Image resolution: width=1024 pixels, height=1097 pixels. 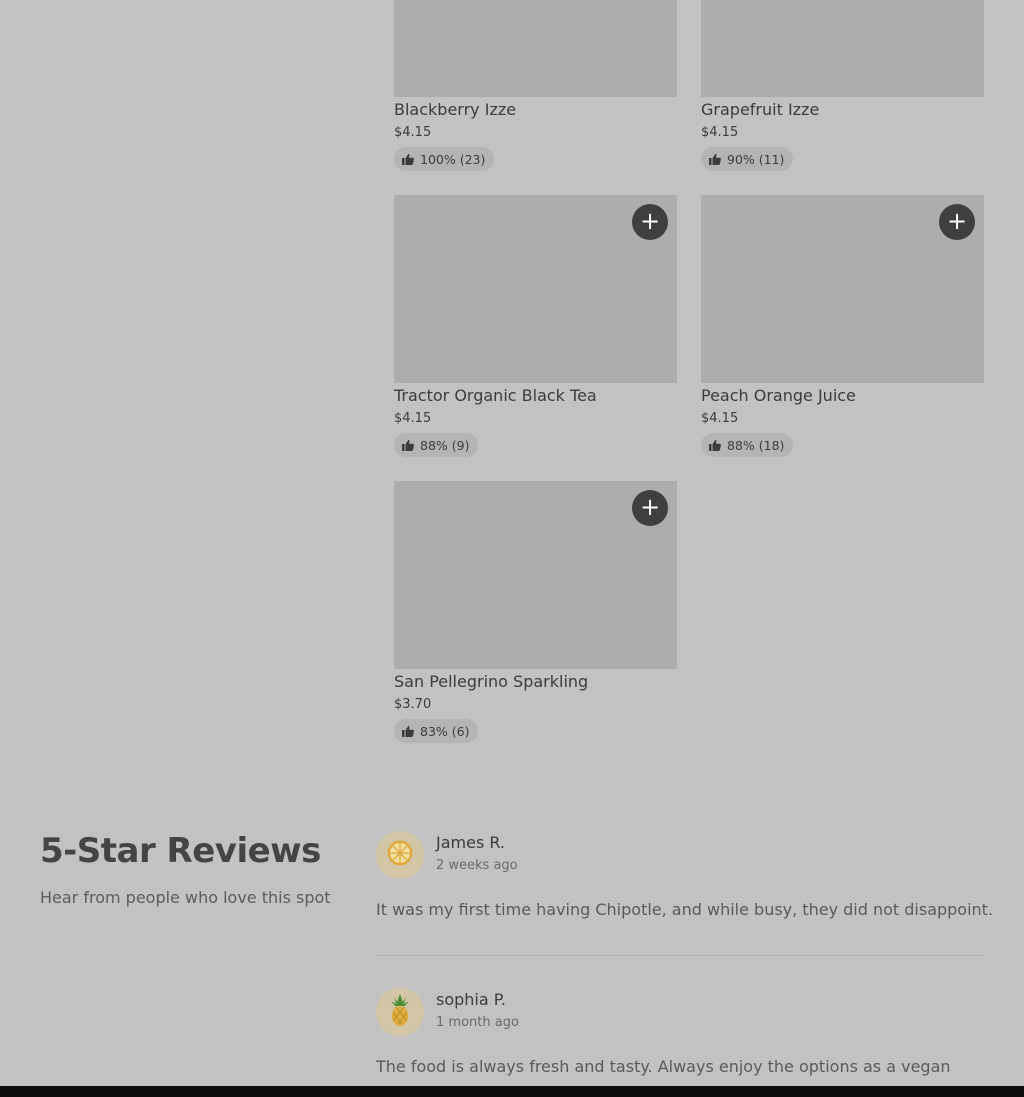 What do you see at coordinates (477, 865) in the screenshot?
I see `review-time: 2 weeks ago` at bounding box center [477, 865].